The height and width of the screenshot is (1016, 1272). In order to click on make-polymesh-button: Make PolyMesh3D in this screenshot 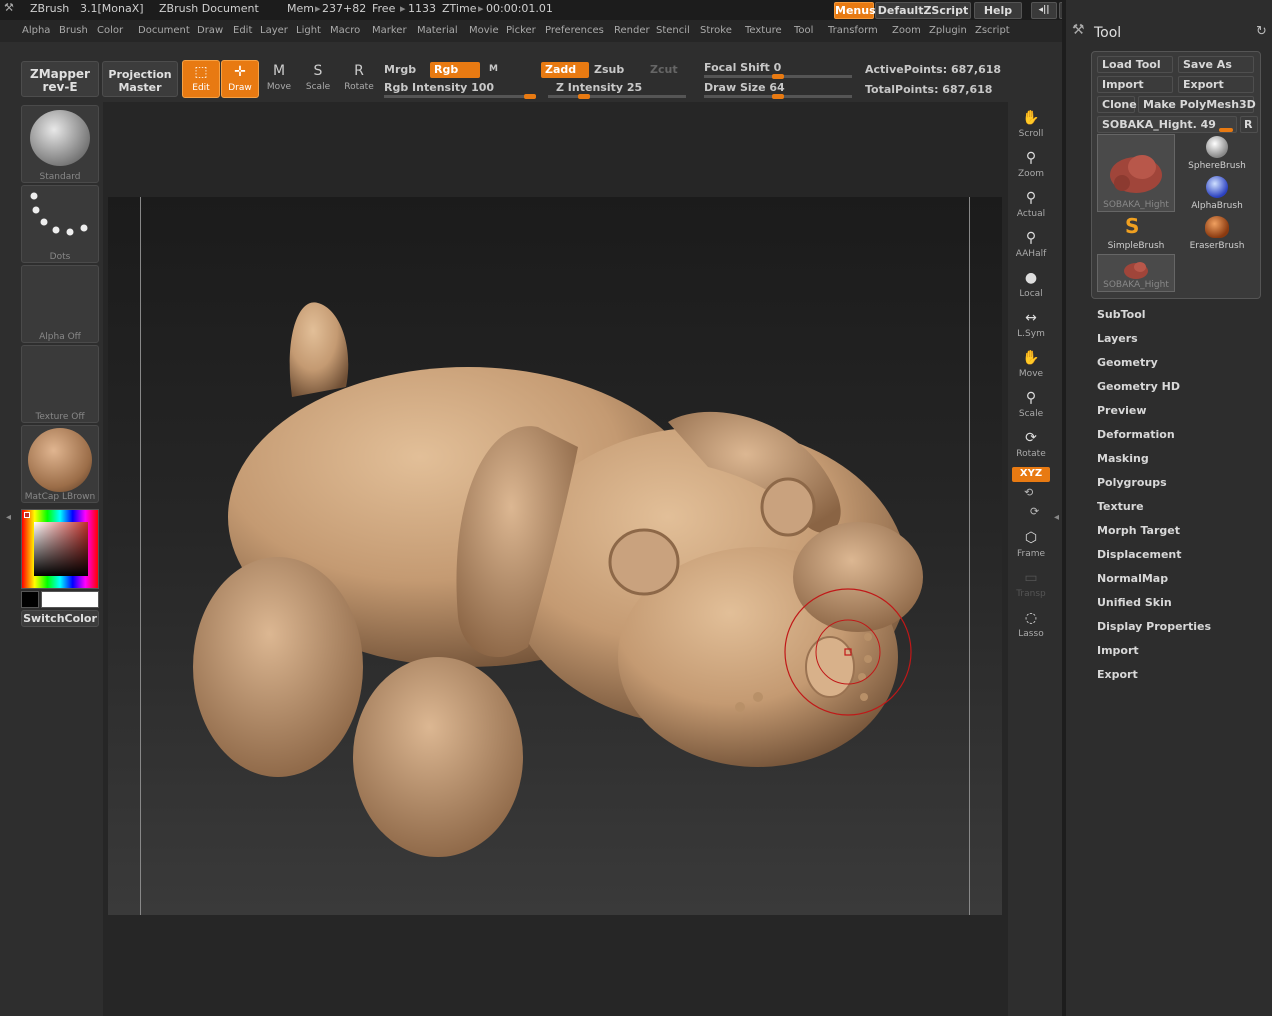, I will do `click(1197, 104)`.